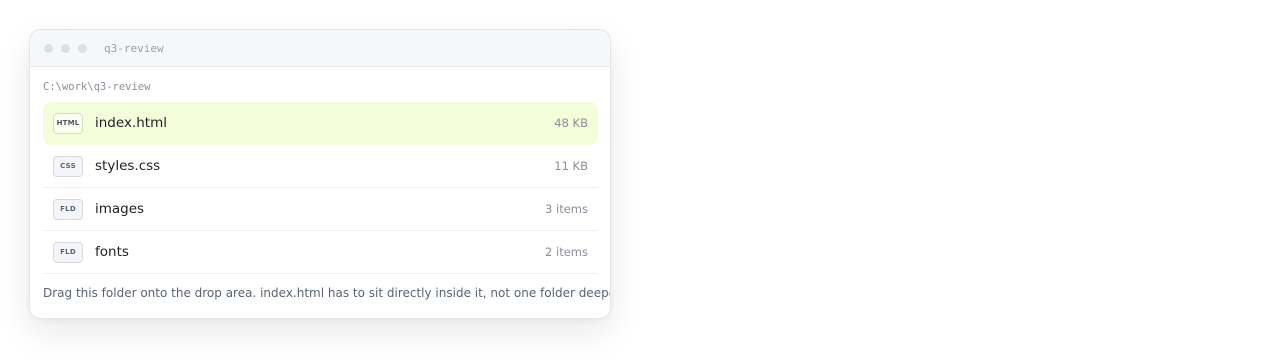 The height and width of the screenshot is (360, 1280). What do you see at coordinates (97, 87) in the screenshot?
I see `folder-path: C:\work\q3-review` at bounding box center [97, 87].